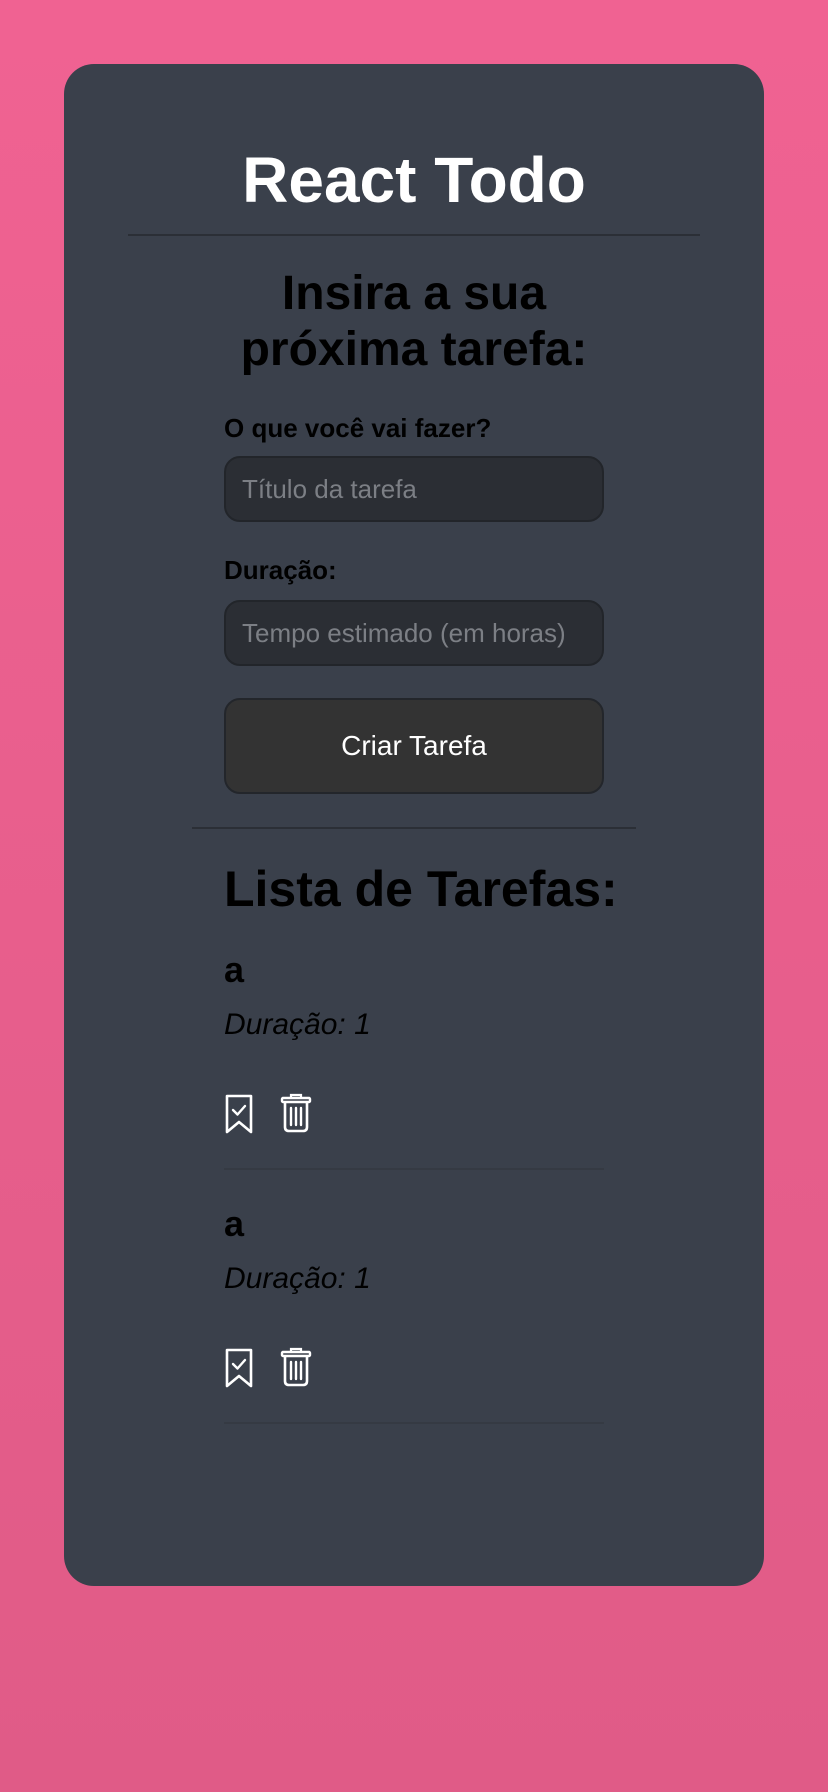 Image resolution: width=828 pixels, height=1792 pixels. I want to click on task-duration-input, so click(414, 633).